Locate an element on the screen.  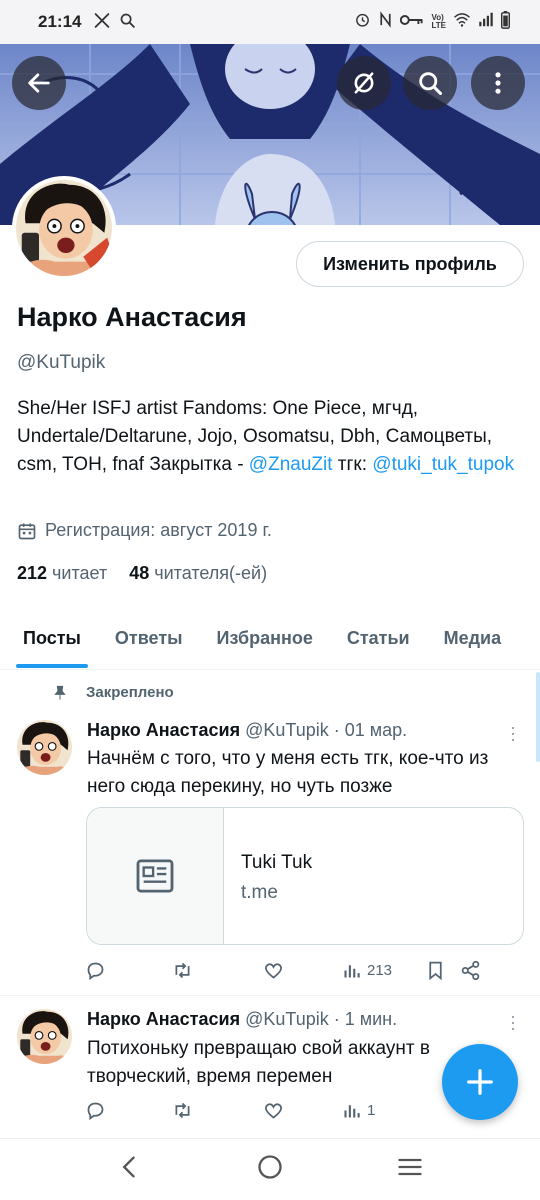
arrow-left-icon is located at coordinates (39, 83).